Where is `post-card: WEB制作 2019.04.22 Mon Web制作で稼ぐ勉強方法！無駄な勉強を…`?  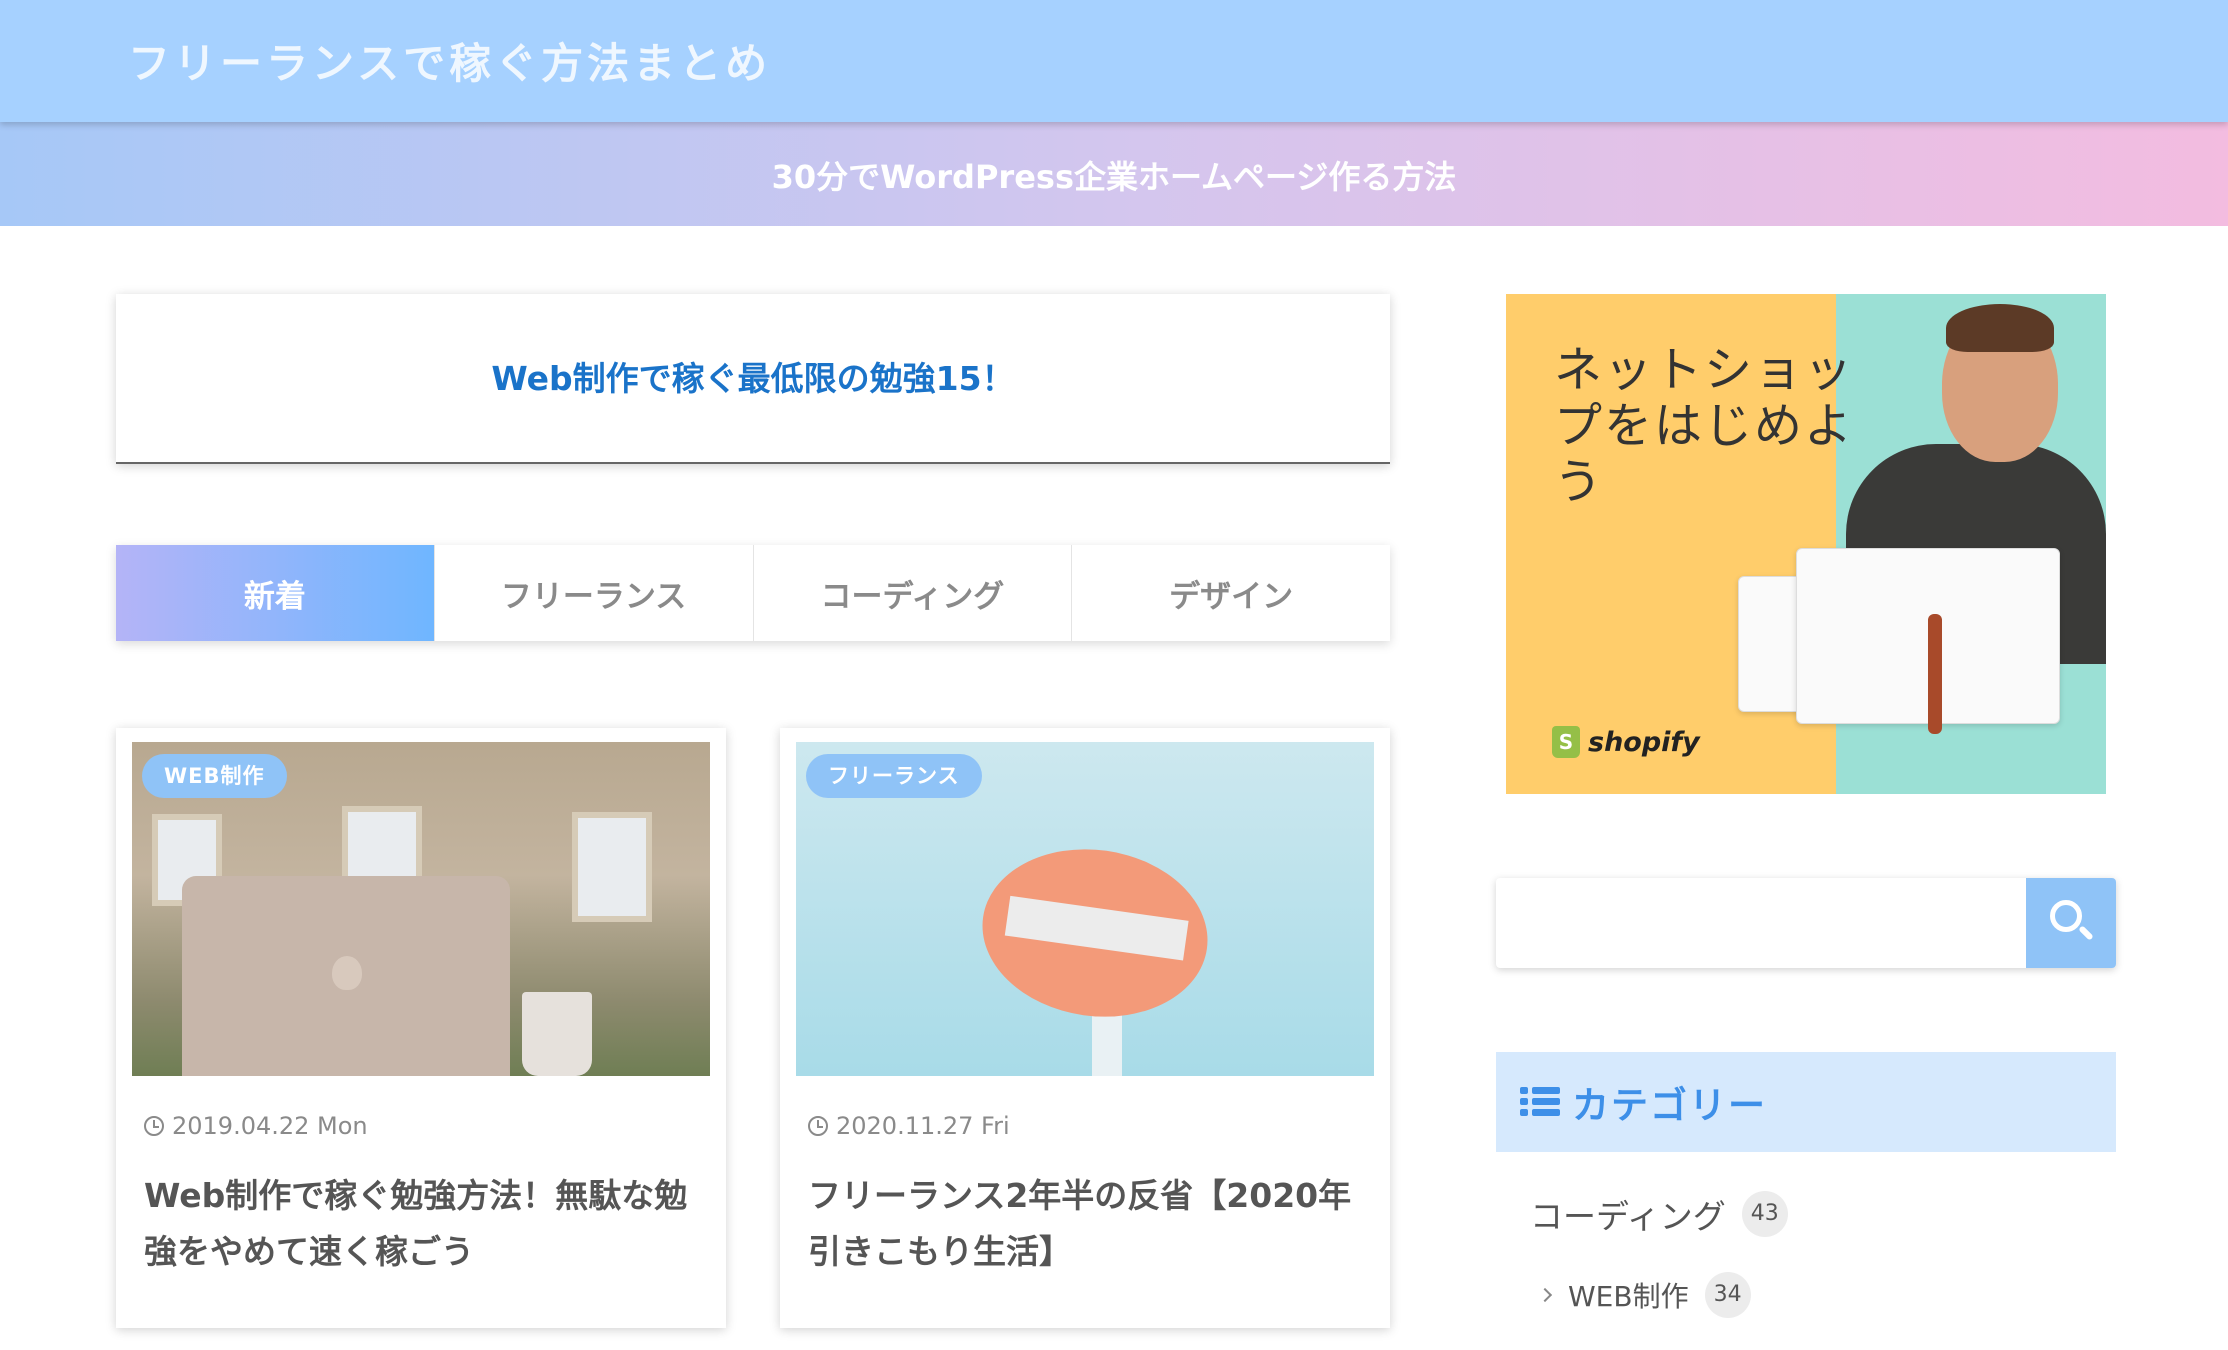
post-card: WEB制作 2019.04.22 Mon Web制作で稼ぐ勉強方法！無駄な勉強を… is located at coordinates (421, 1028).